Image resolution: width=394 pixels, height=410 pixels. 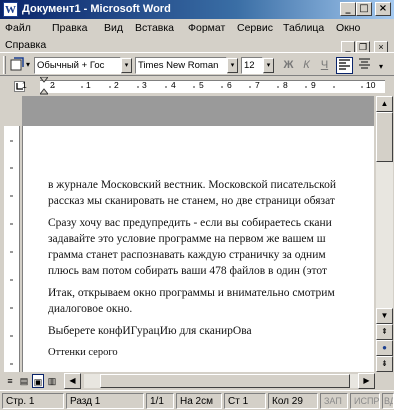 What do you see at coordinates (105, 401) in the screenshot?
I see `status-section: Разд 1` at bounding box center [105, 401].